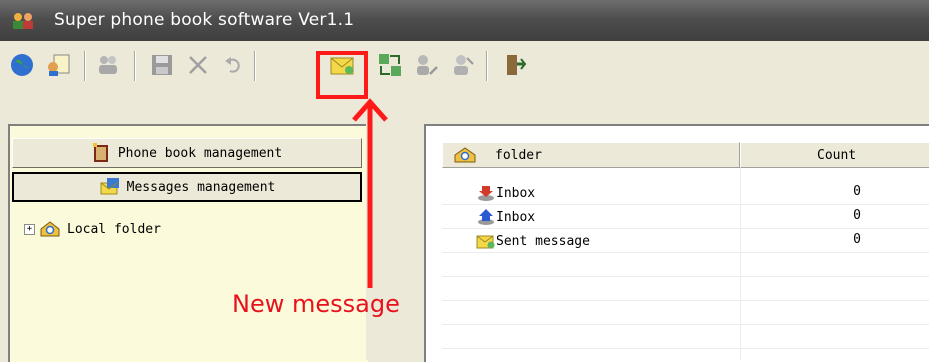  What do you see at coordinates (518, 155) in the screenshot?
I see `folder-column-label: folder` at bounding box center [518, 155].